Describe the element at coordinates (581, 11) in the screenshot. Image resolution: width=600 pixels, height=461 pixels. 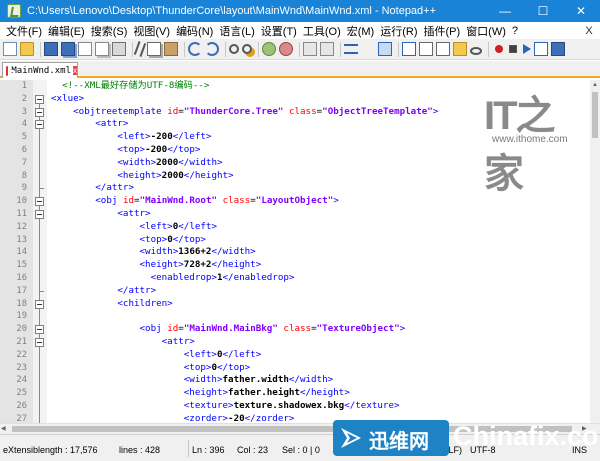
I see `close-button: ✕` at that location.